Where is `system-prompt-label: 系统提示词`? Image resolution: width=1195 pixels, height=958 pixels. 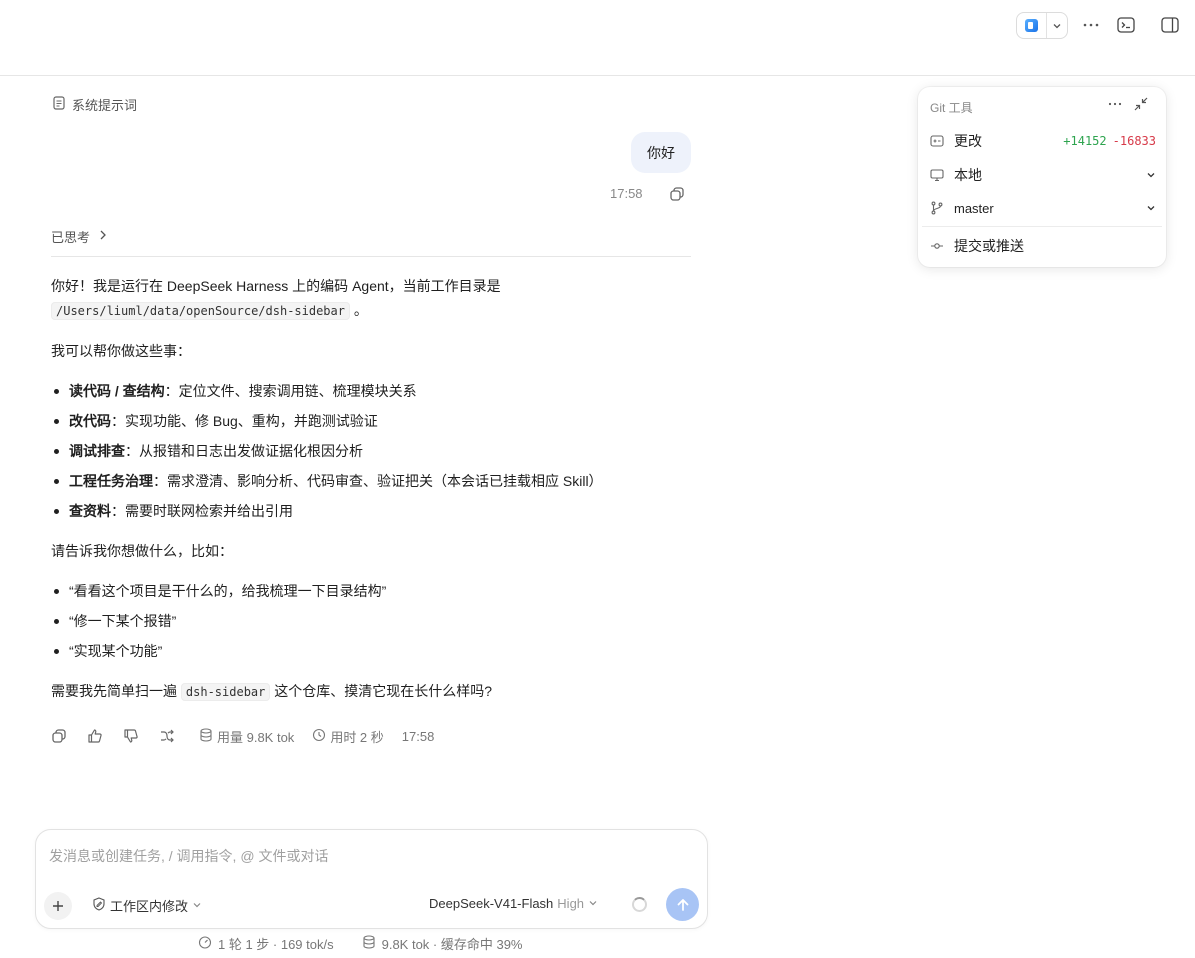
system-prompt-label: 系统提示词 is located at coordinates (105, 105).